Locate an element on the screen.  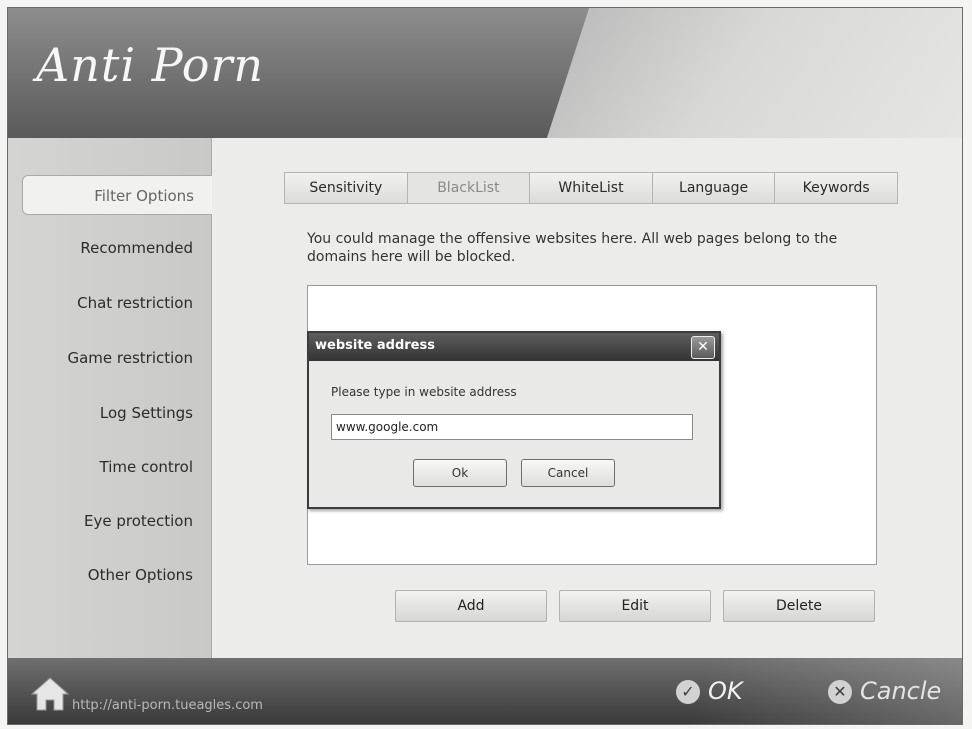
sidebar-item-filter-options: Filter Options is located at coordinates (117, 195).